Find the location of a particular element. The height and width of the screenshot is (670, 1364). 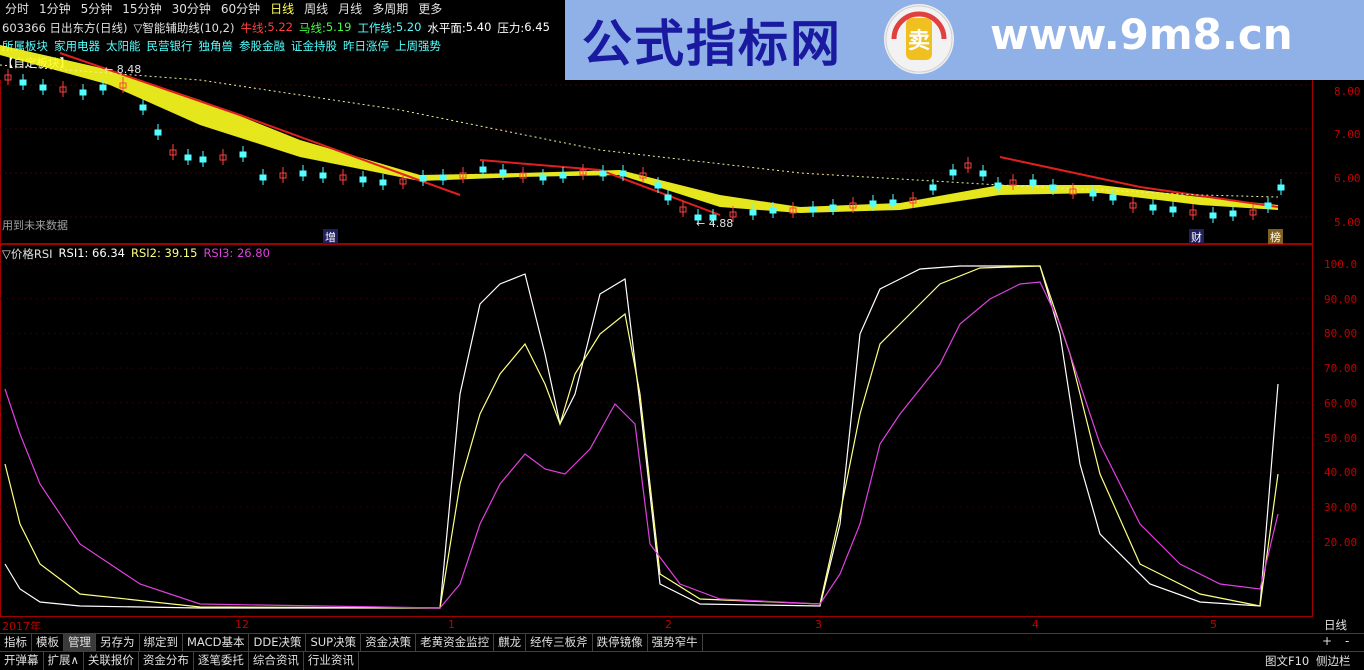

bottom-tabs-row1-8: 资金决策 is located at coordinates (389, 642).